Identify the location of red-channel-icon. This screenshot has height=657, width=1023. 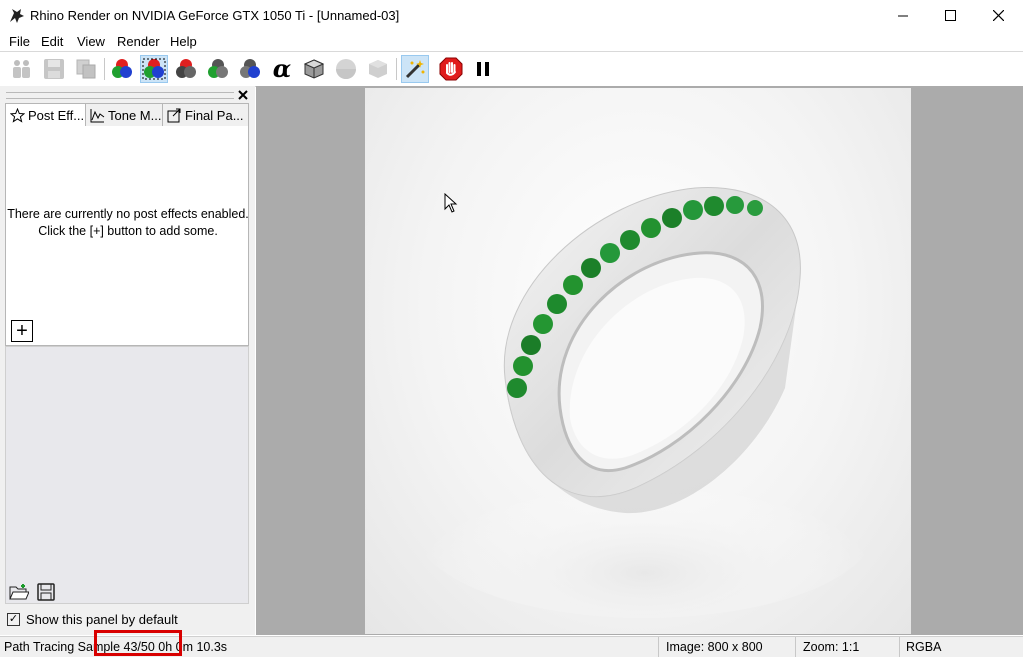
(186, 68).